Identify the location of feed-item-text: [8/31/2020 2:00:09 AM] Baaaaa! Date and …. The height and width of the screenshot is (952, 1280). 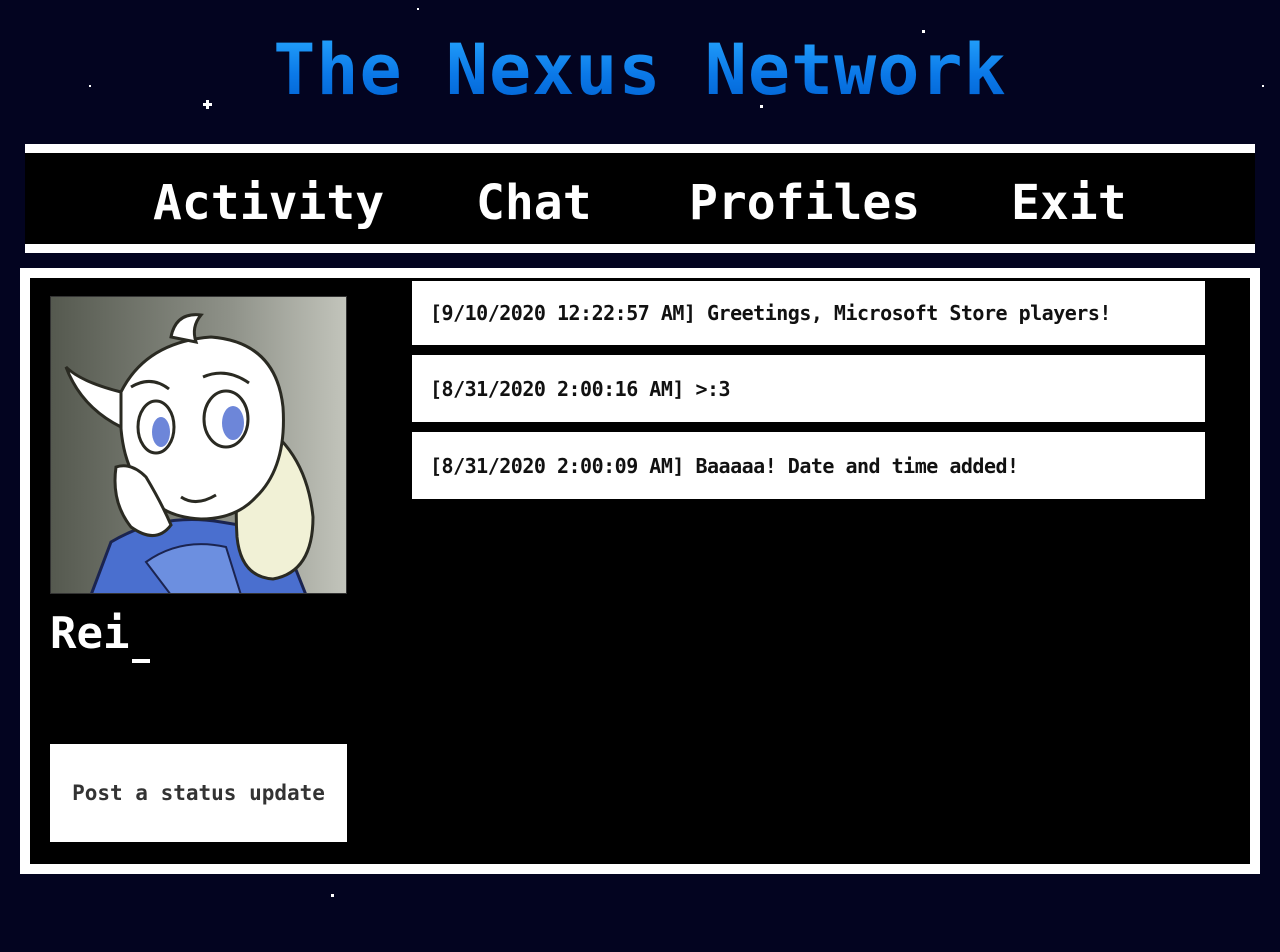
(724, 465).